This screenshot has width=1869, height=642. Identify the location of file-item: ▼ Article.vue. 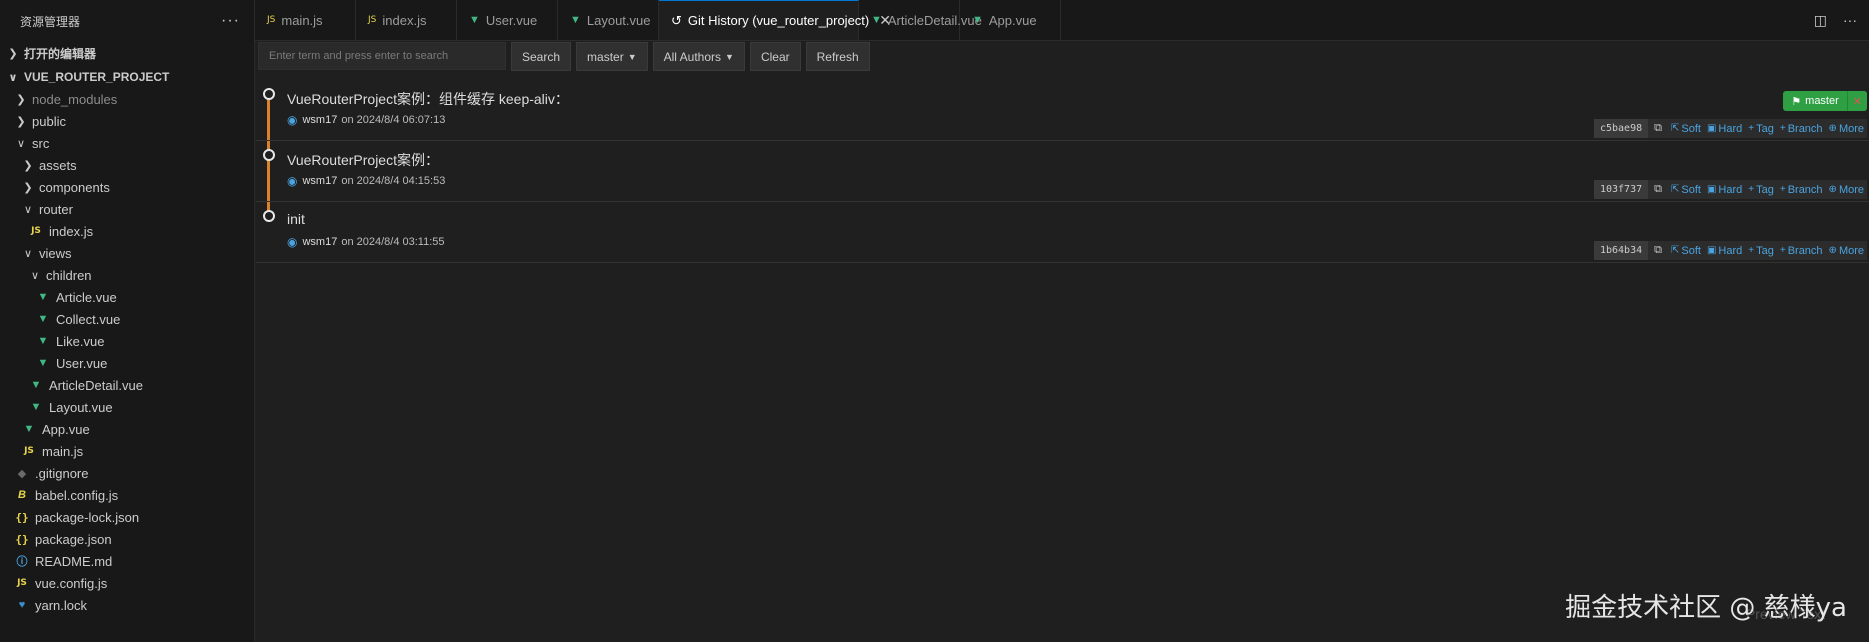
(127, 297).